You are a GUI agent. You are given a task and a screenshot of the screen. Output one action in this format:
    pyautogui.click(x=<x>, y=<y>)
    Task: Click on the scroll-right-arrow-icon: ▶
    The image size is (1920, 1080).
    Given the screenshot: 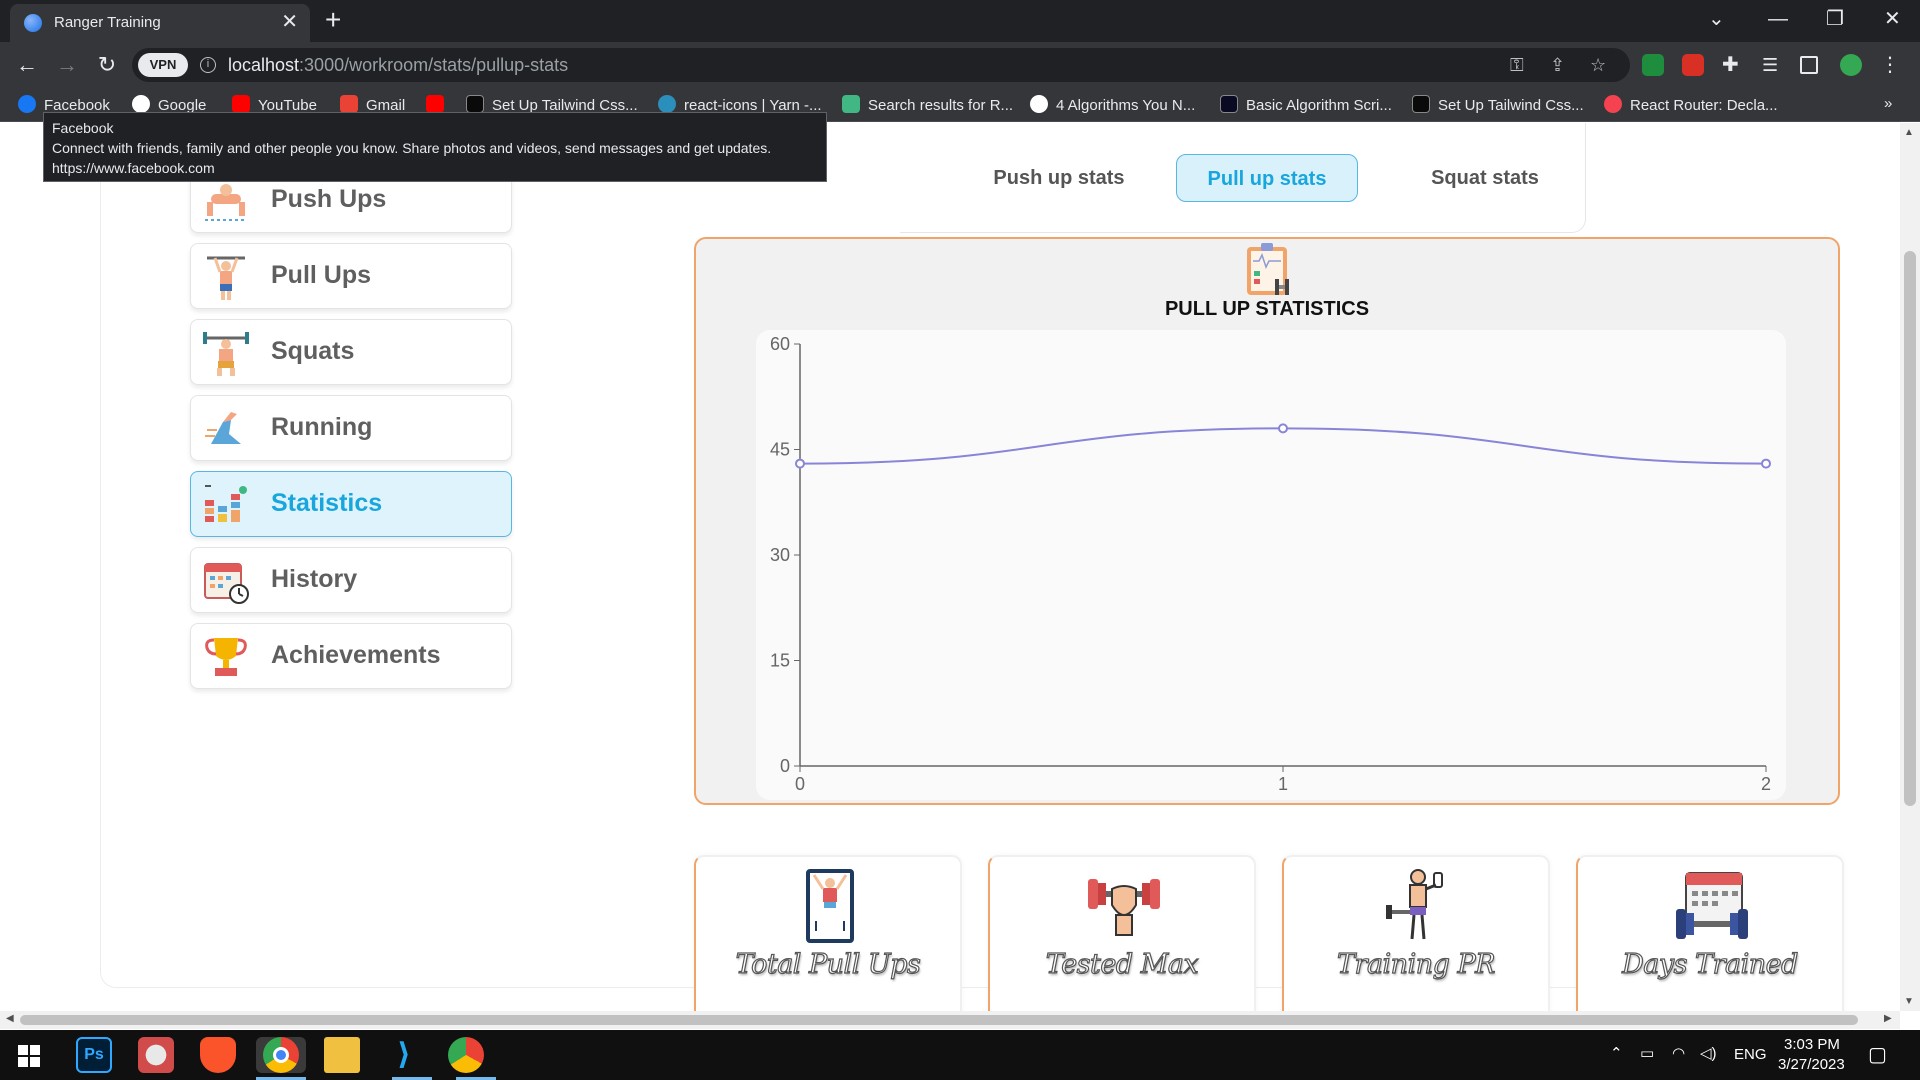 What is the action you would take?
    pyautogui.click(x=1888, y=1018)
    